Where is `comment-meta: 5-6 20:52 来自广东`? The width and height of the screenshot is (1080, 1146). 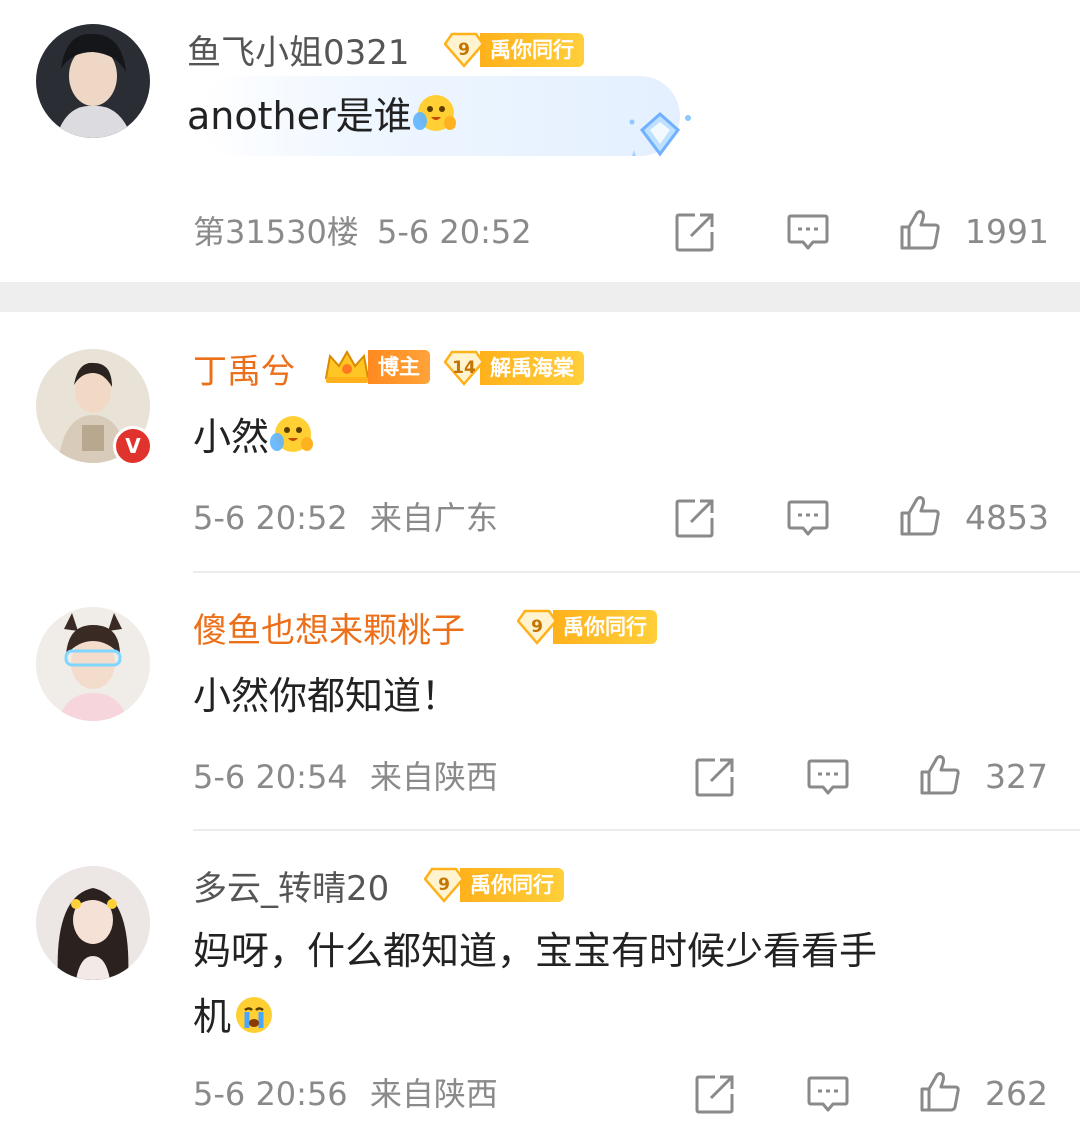 comment-meta: 5-6 20:52 来自广东 is located at coordinates (345, 518).